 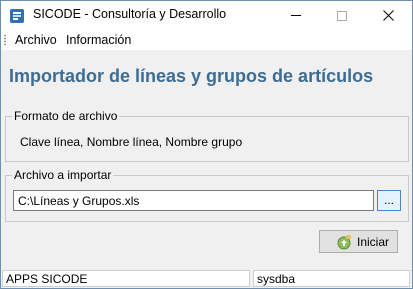 What do you see at coordinates (63, 175) in the screenshot?
I see `file-import-legend: Archivo a importar` at bounding box center [63, 175].